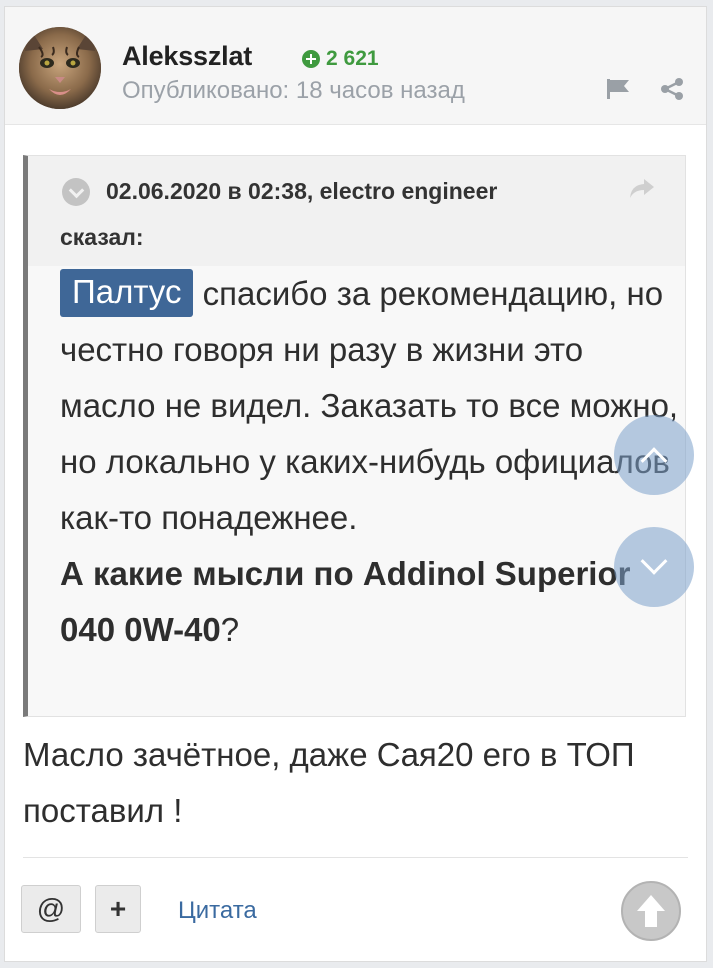 The width and height of the screenshot is (713, 968). What do you see at coordinates (127, 293) in the screenshot?
I see `user-mention: Палтус` at bounding box center [127, 293].